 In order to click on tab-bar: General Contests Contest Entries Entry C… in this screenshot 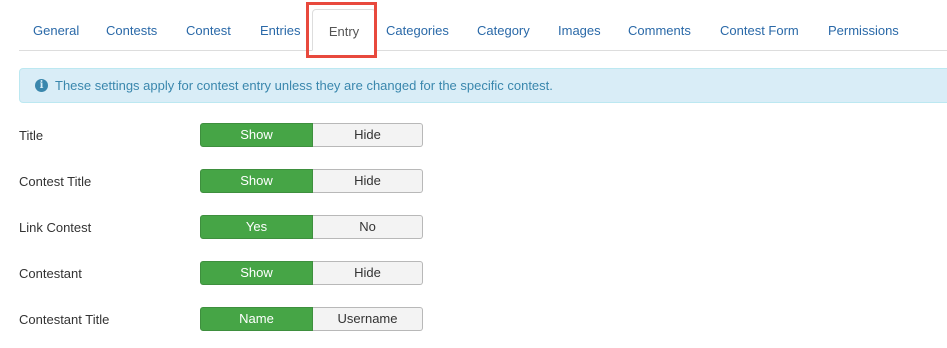, I will do `click(483, 30)`.